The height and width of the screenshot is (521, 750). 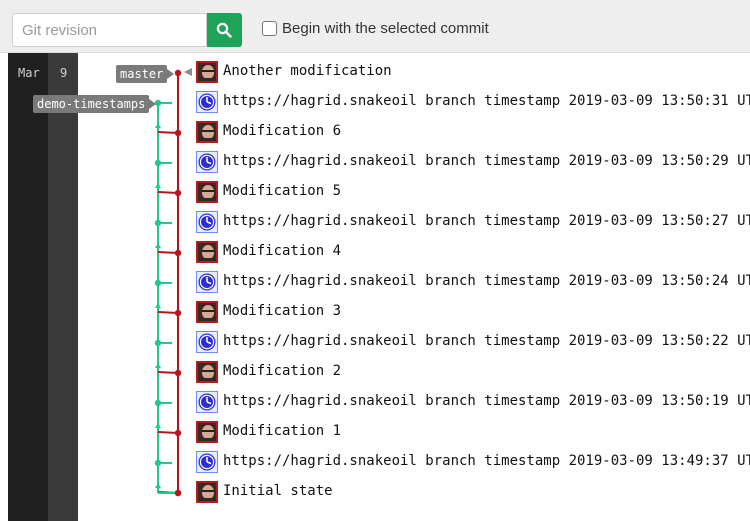 I want to click on commit-row: Modification 6, so click(x=473, y=136).